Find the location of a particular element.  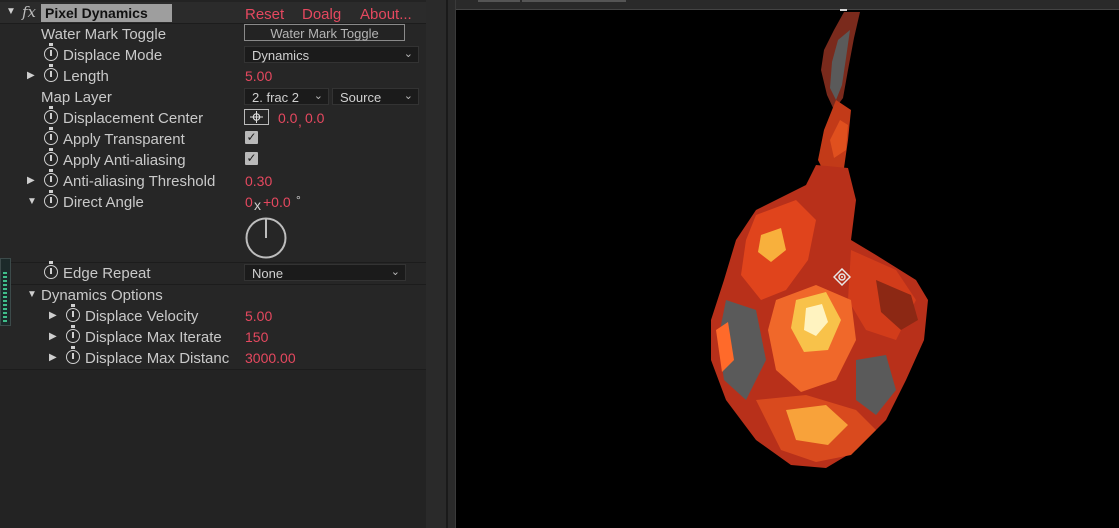

map-layer-dropdown: 2. frac 2 ⌄ is located at coordinates (286, 96).